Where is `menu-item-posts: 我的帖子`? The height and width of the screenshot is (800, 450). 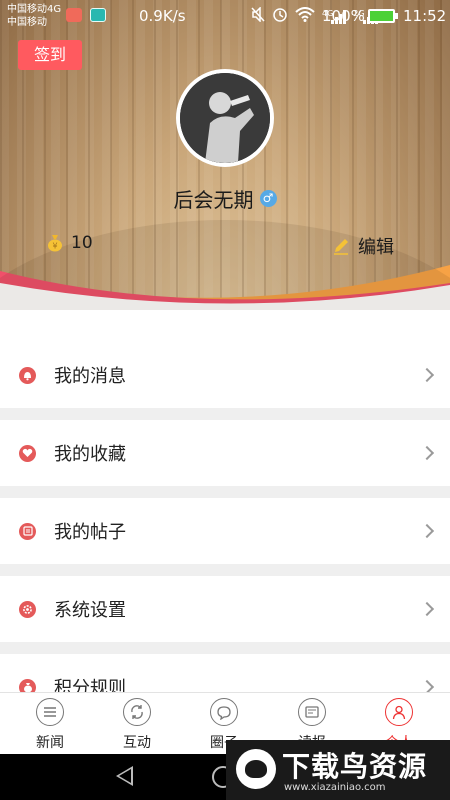
menu-item-posts: 我的帖子 is located at coordinates (225, 531).